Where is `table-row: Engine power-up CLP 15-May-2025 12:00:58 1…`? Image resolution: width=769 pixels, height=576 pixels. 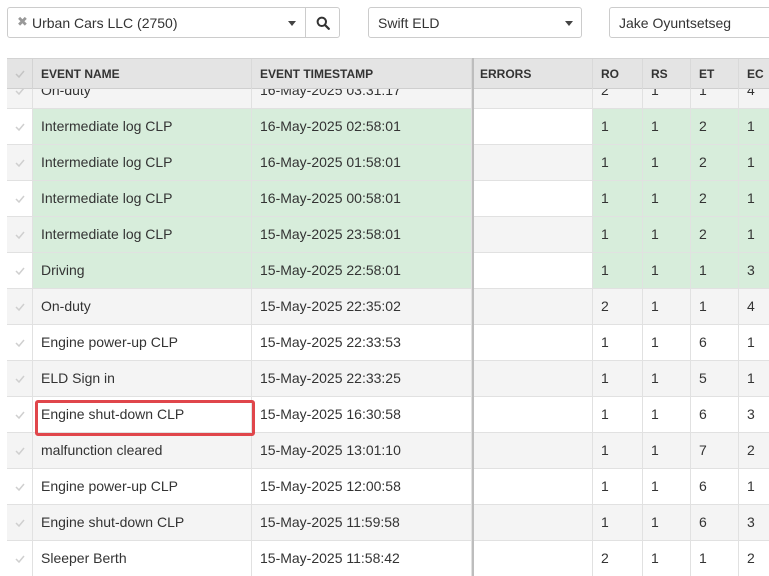 table-row: Engine power-up CLP 15-May-2025 12:00:58 1… is located at coordinates (388, 487).